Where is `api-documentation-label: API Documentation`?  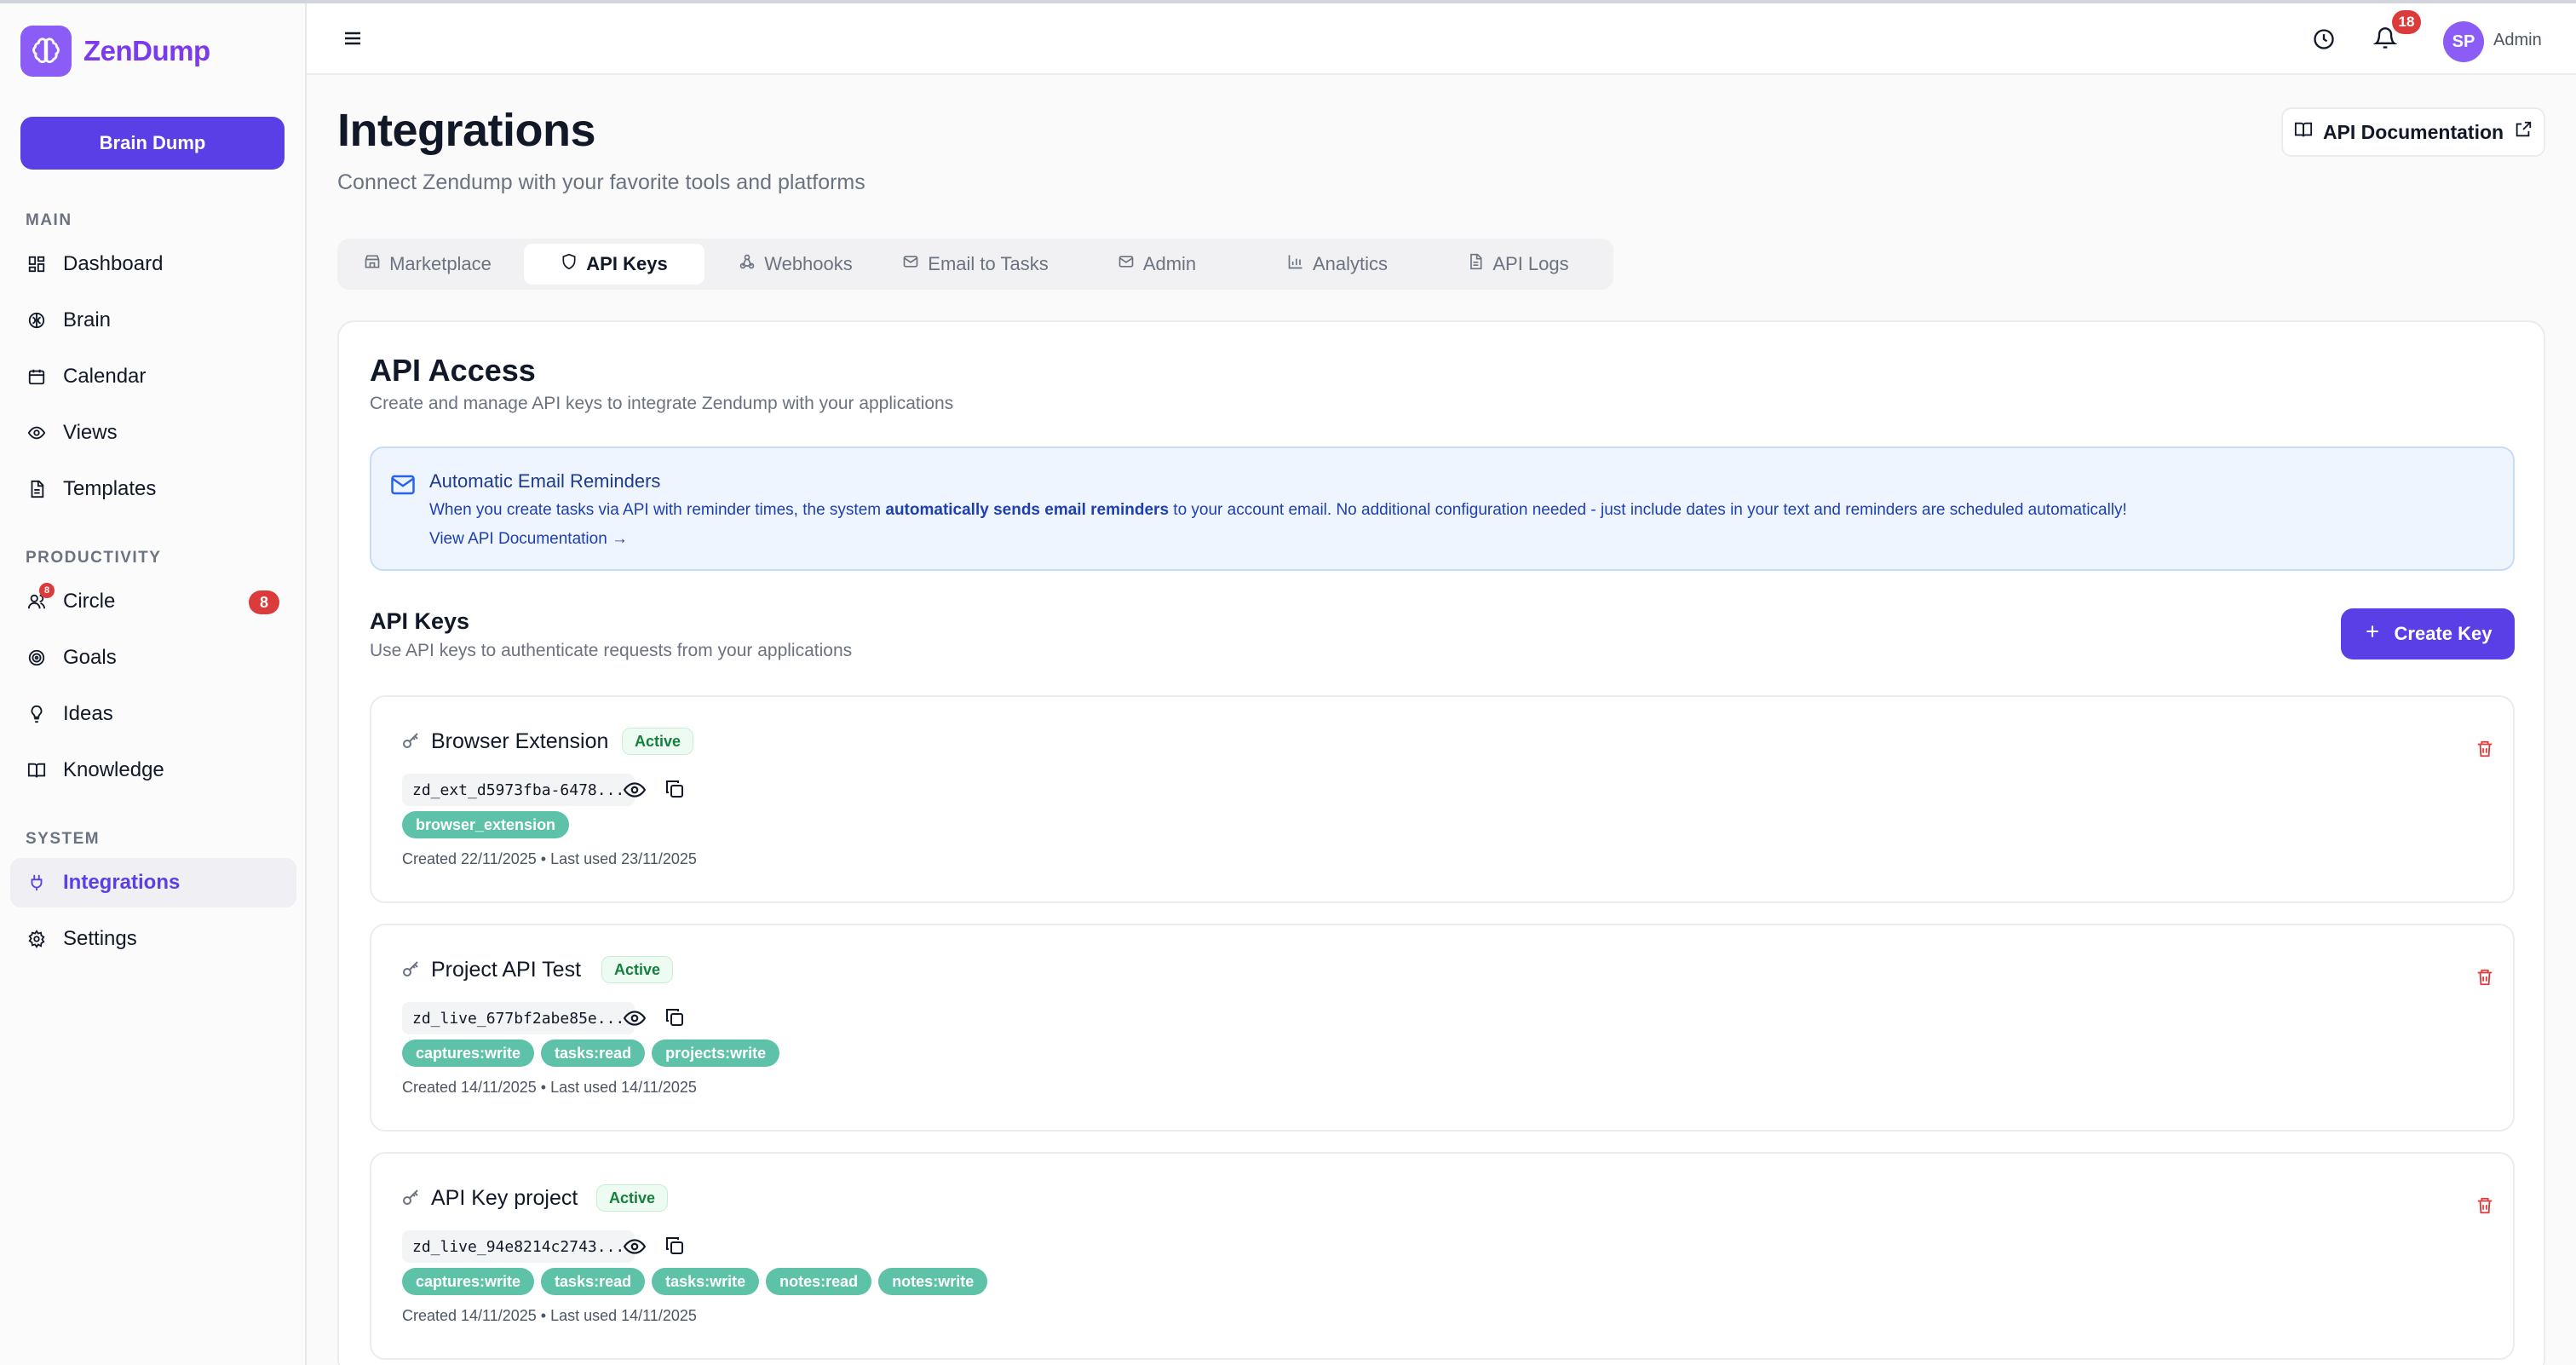 api-documentation-label: API Documentation is located at coordinates (2413, 131).